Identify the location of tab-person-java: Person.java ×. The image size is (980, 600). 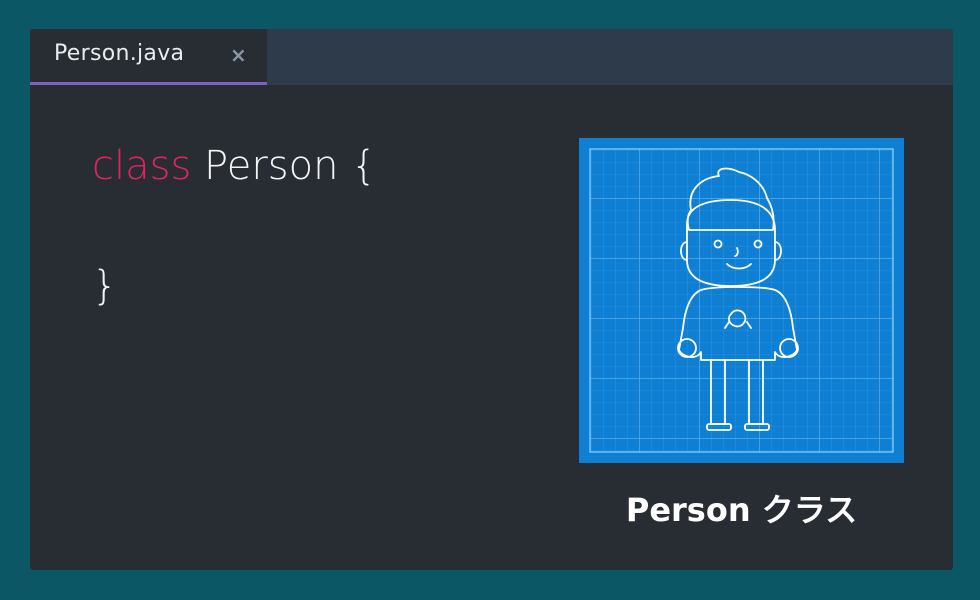
(148, 57).